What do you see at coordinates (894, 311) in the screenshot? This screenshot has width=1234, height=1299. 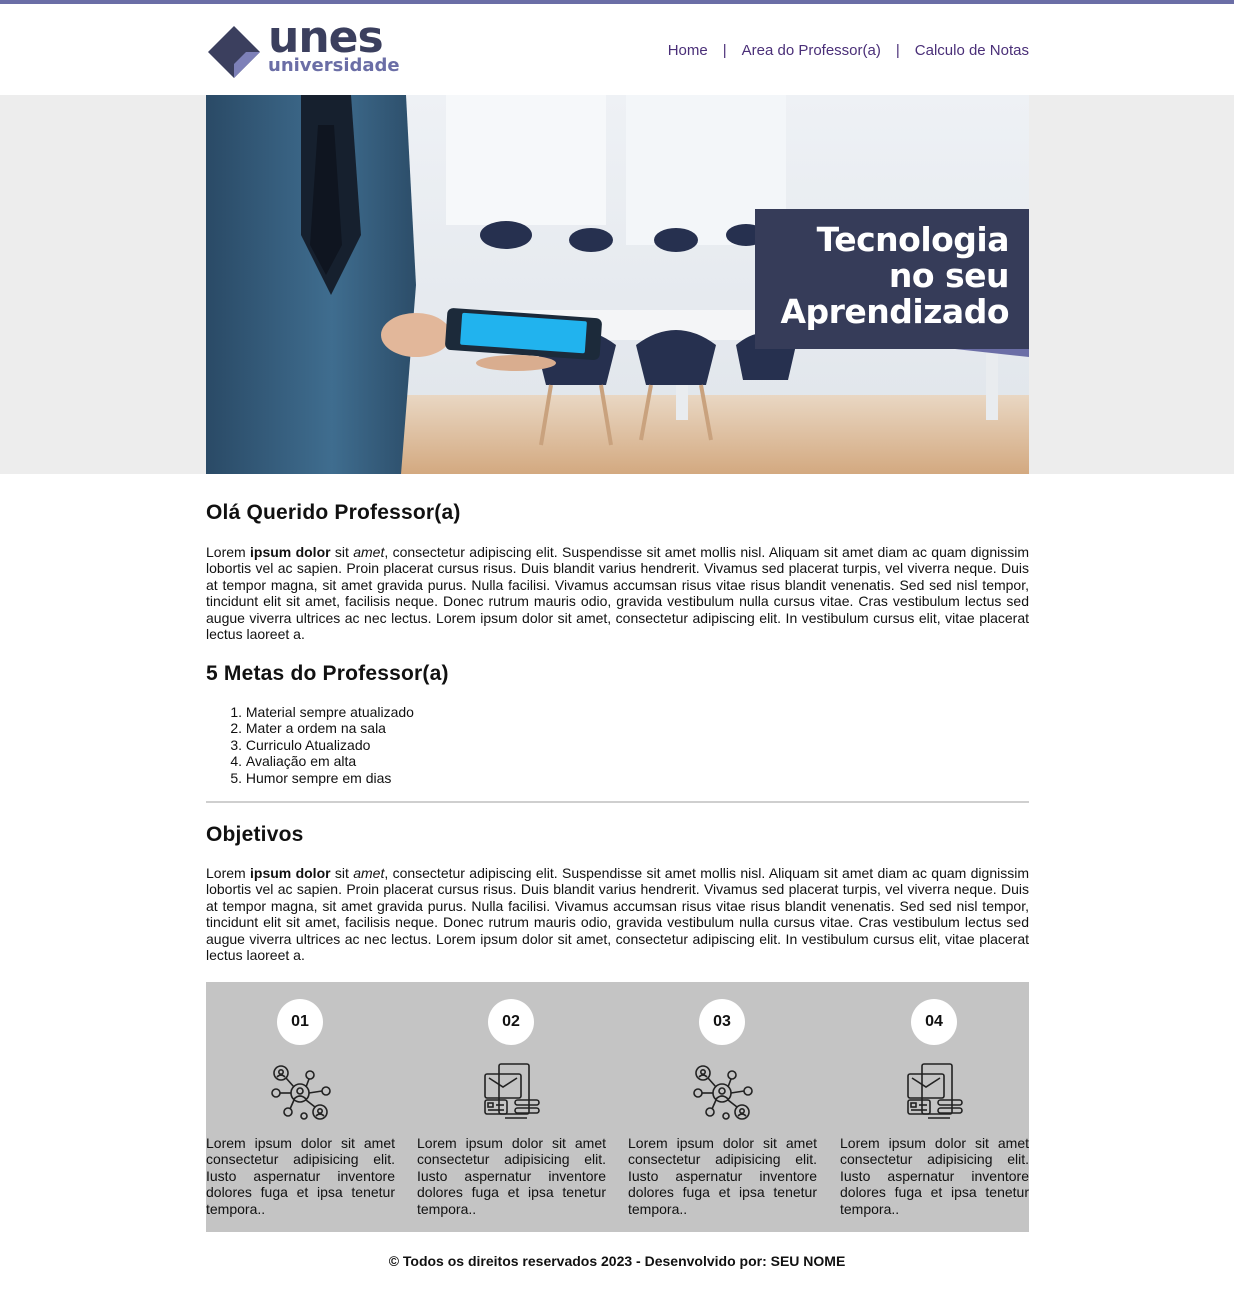 I see `banner-line-3: Aprendizado` at bounding box center [894, 311].